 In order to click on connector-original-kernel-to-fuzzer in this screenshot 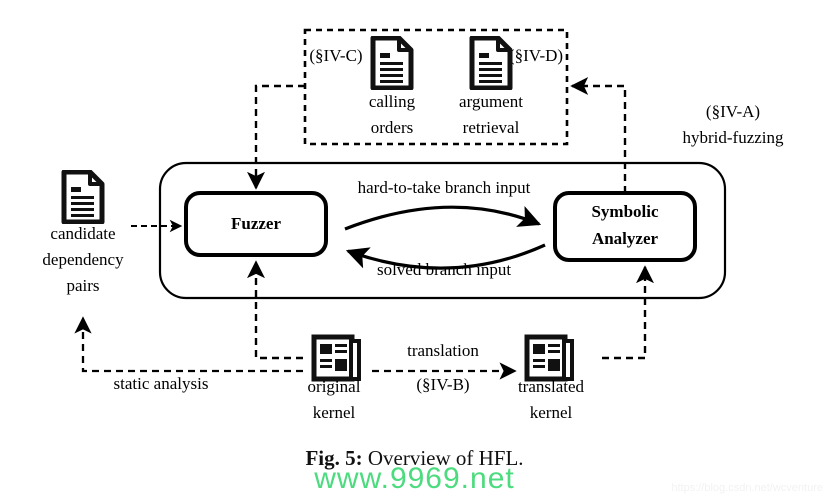, I will do `click(275, 310)`.